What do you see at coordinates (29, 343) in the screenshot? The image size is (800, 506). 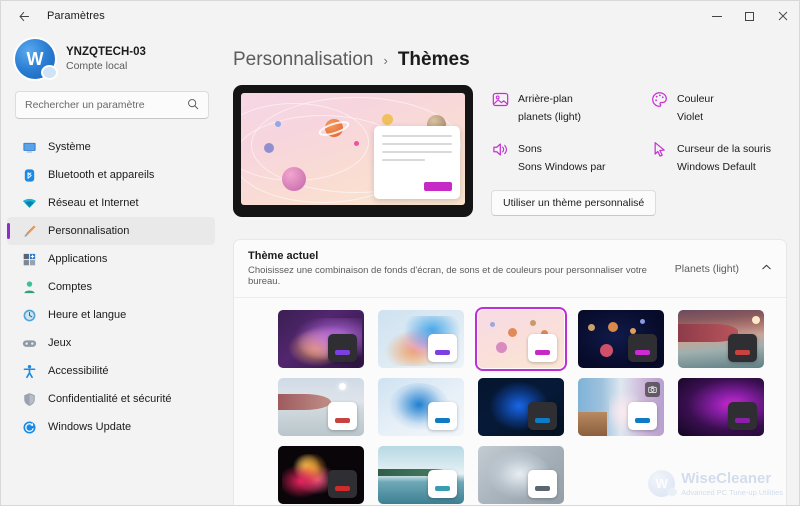 I see `gamepad-icon` at bounding box center [29, 343].